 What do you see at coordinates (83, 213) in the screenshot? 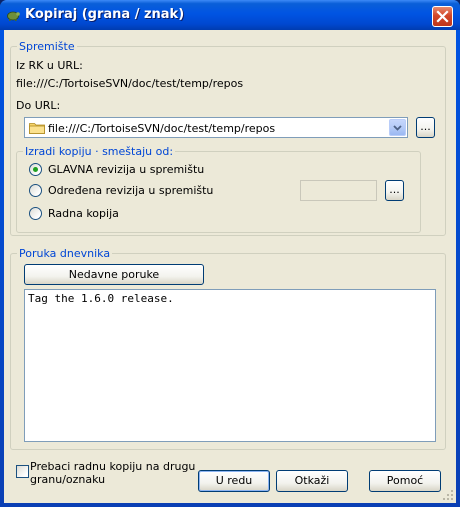
I see `radio-working-copy-label: Radna kopija` at bounding box center [83, 213].